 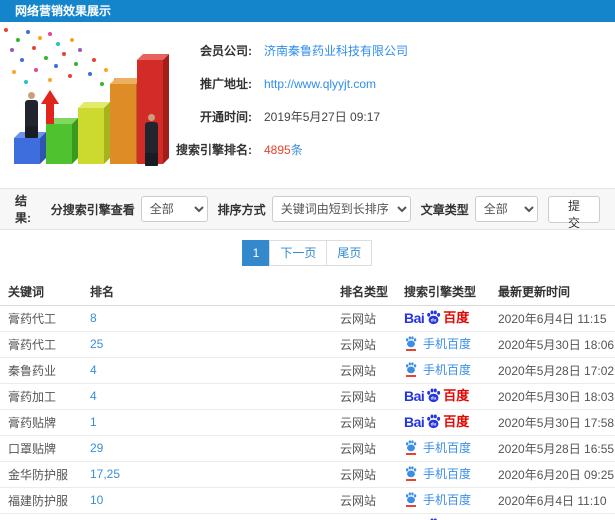 I want to click on article-type-select: 全部, so click(x=506, y=209).